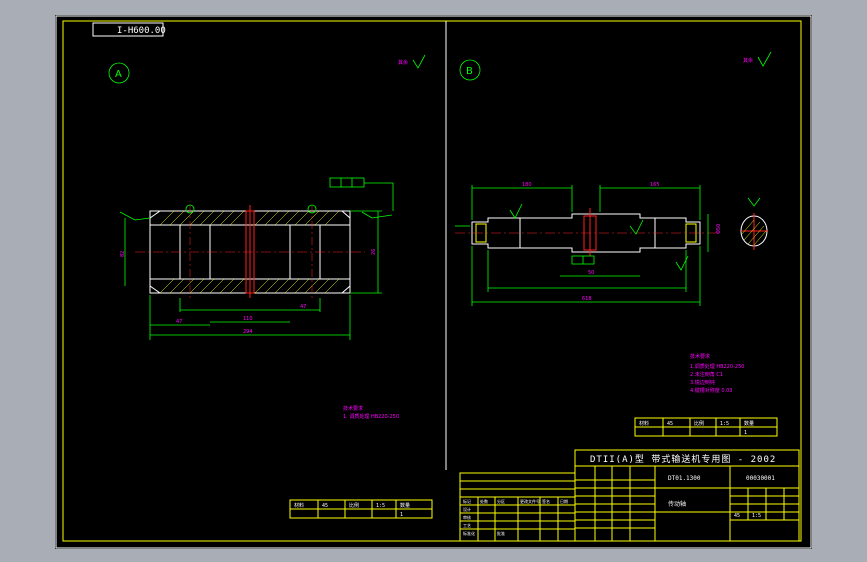 The width and height of the screenshot is (867, 562). What do you see at coordinates (706, 374) in the screenshot?
I see `svg-text: 2.未注倒角 C1` at bounding box center [706, 374].